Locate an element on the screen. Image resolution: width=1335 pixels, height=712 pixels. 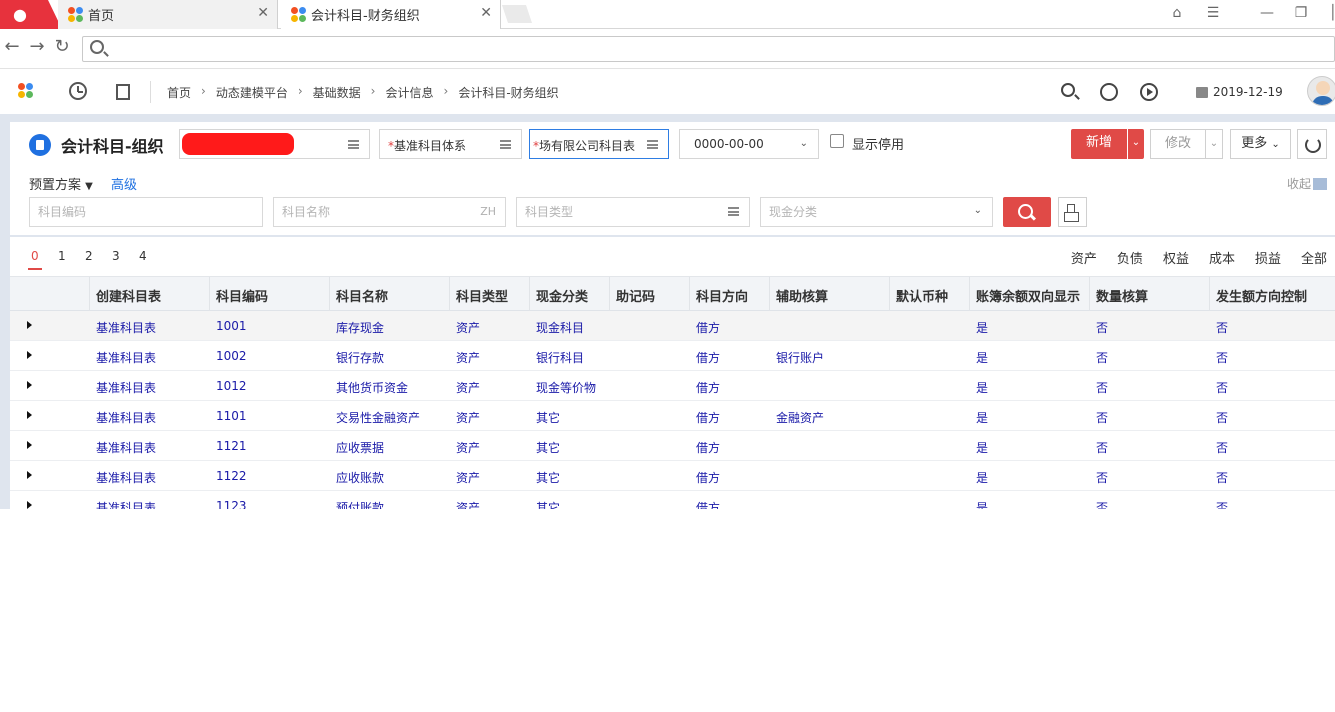
reload-icon: ↻ is located at coordinates (62, 48).